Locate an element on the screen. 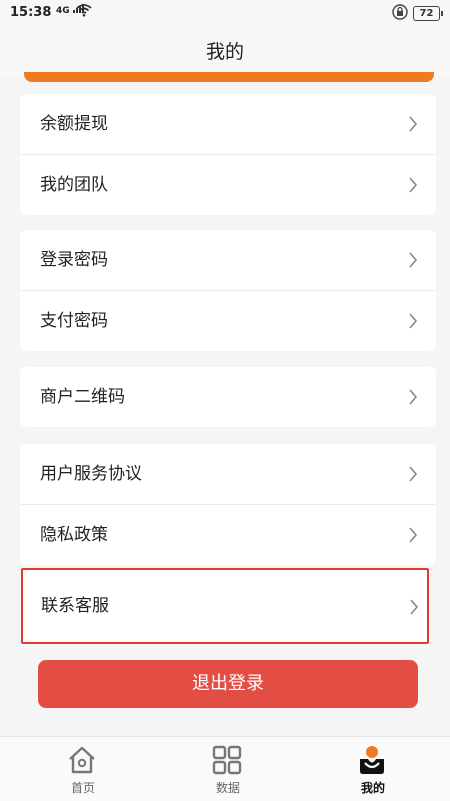 The image size is (450, 801). tab-label: 数据 is located at coordinates (227, 788).